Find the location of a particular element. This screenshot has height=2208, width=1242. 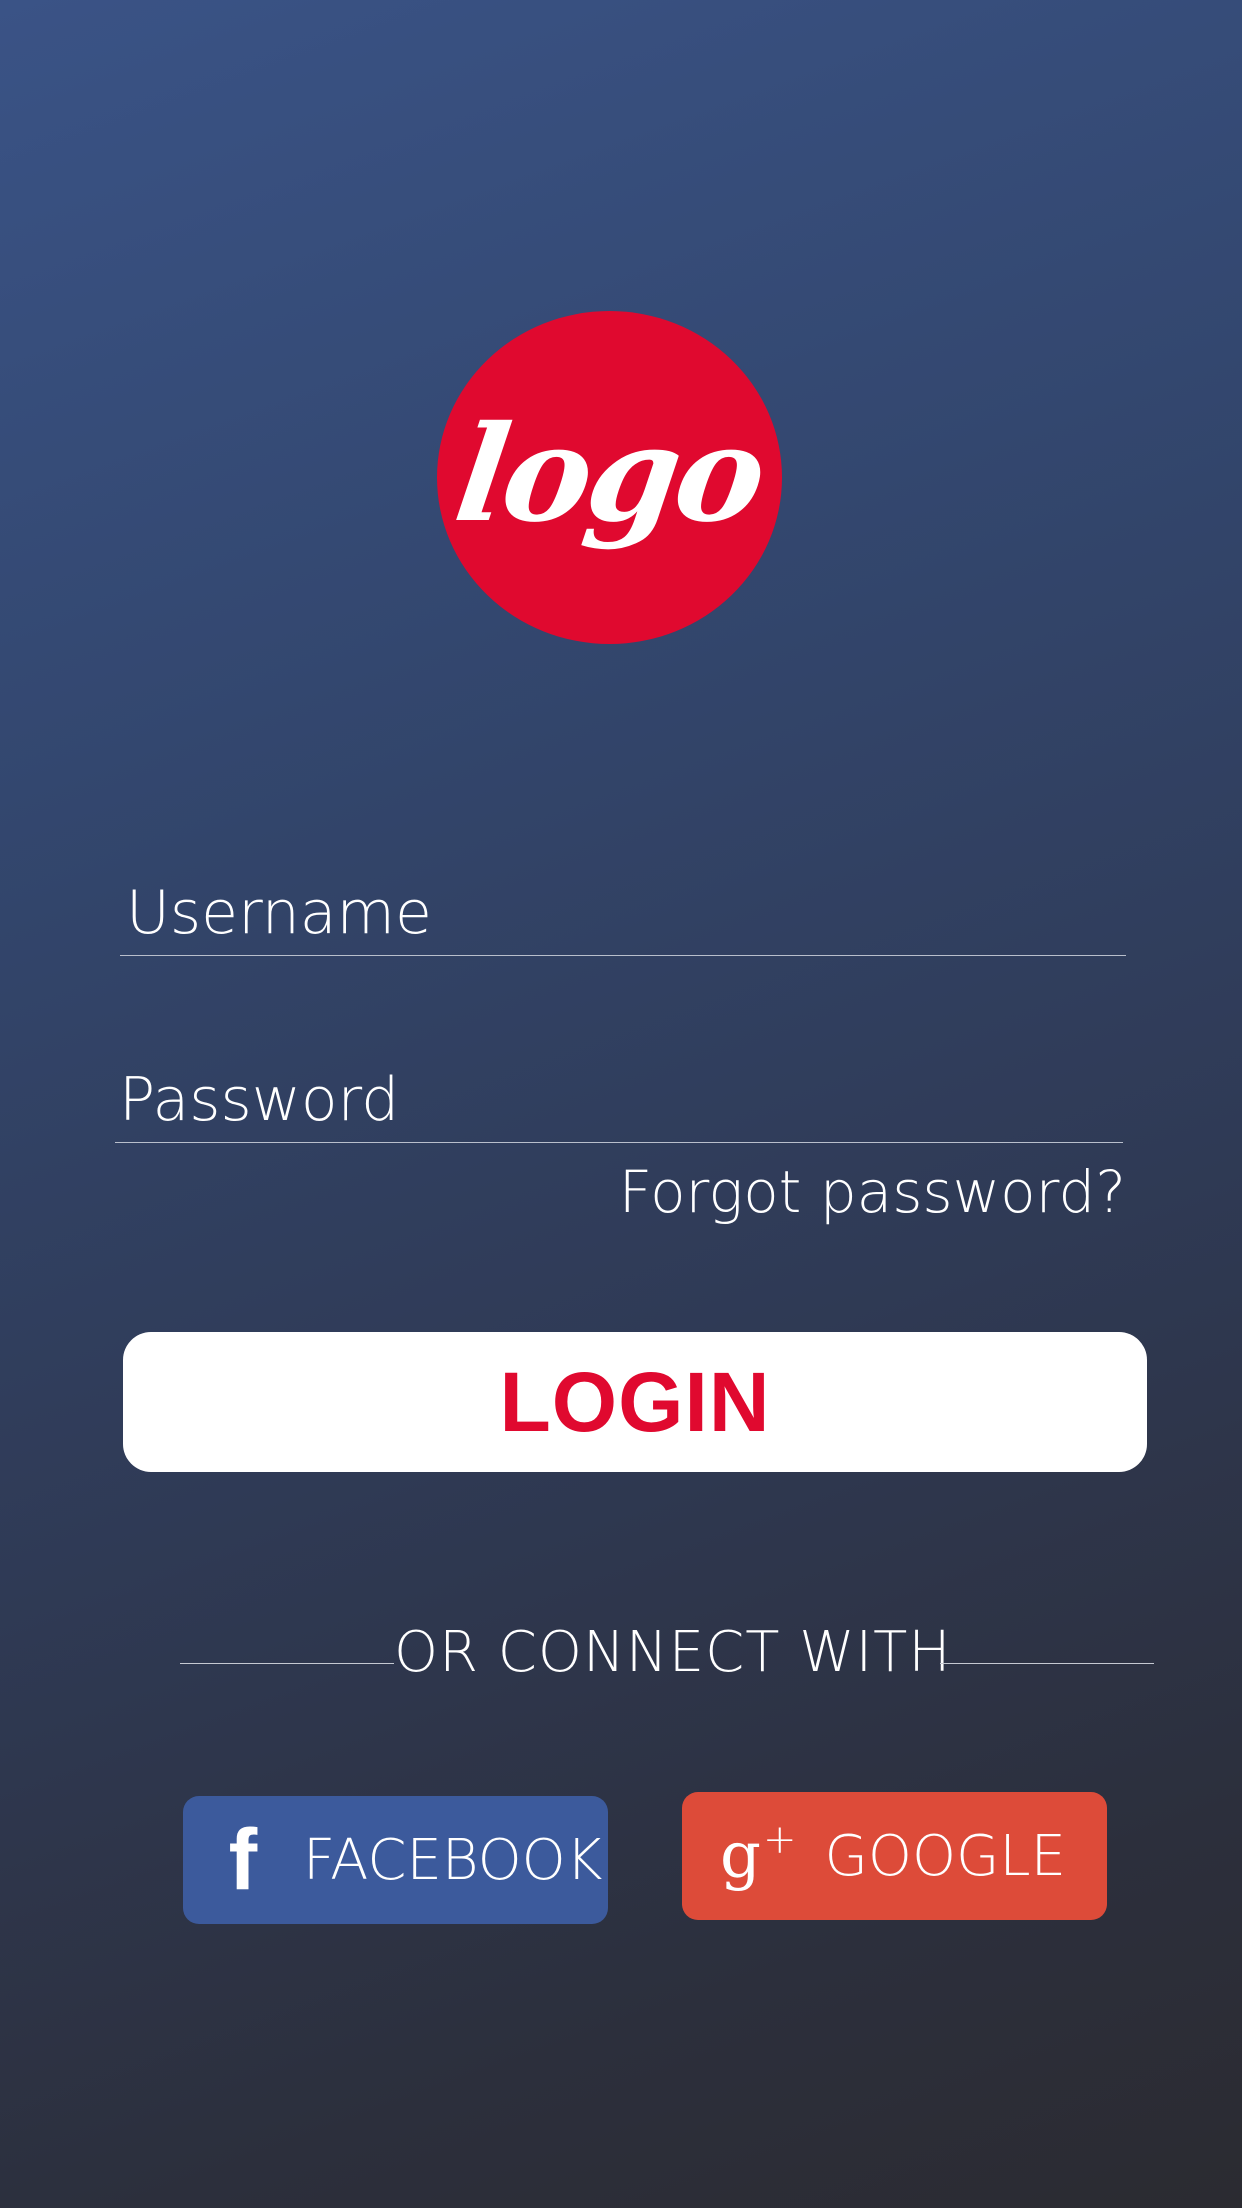

connect-with-label: OR CONNECT WITH is located at coordinates (673, 1652).